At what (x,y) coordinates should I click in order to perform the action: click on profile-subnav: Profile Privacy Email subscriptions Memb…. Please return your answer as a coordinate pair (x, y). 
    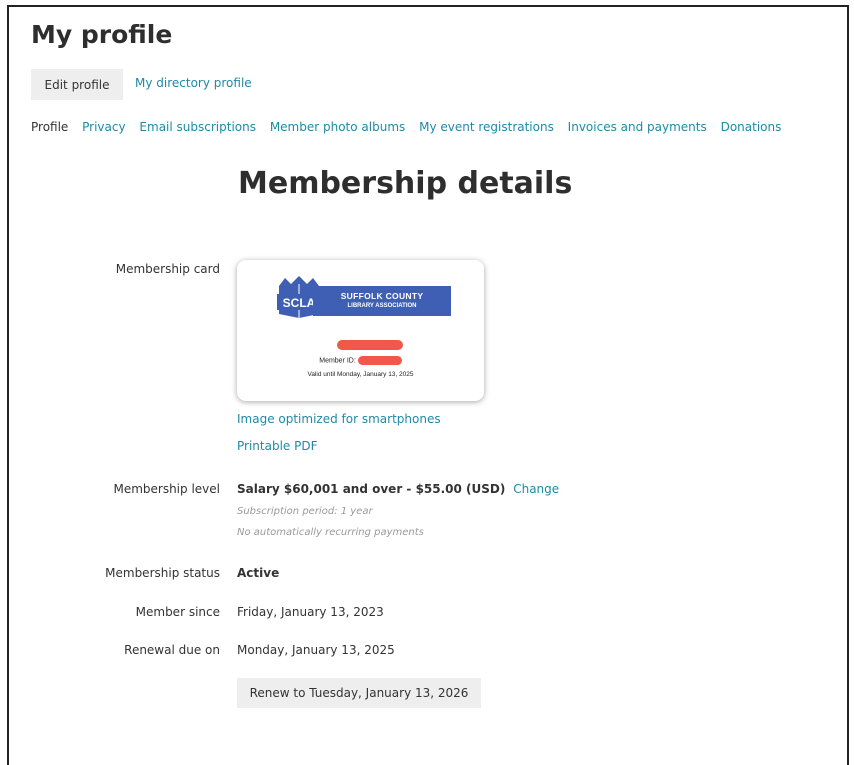
    Looking at the image, I should click on (411, 127).